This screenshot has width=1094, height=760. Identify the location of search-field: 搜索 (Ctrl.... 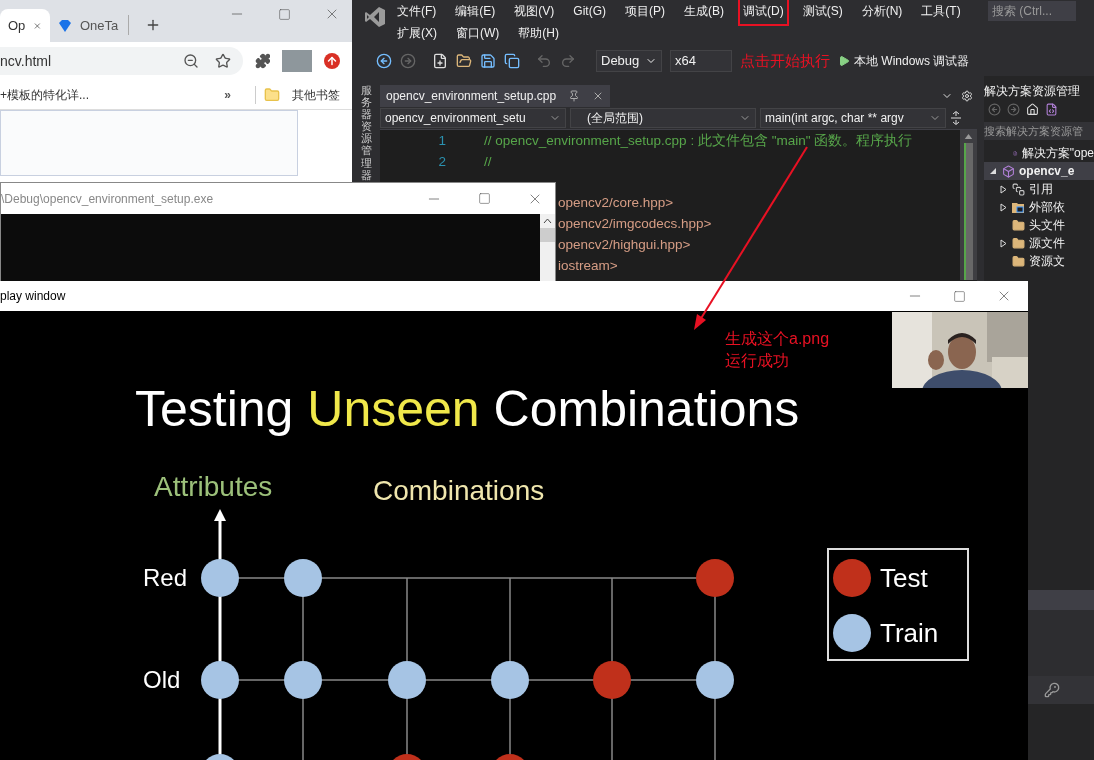
(1032, 11).